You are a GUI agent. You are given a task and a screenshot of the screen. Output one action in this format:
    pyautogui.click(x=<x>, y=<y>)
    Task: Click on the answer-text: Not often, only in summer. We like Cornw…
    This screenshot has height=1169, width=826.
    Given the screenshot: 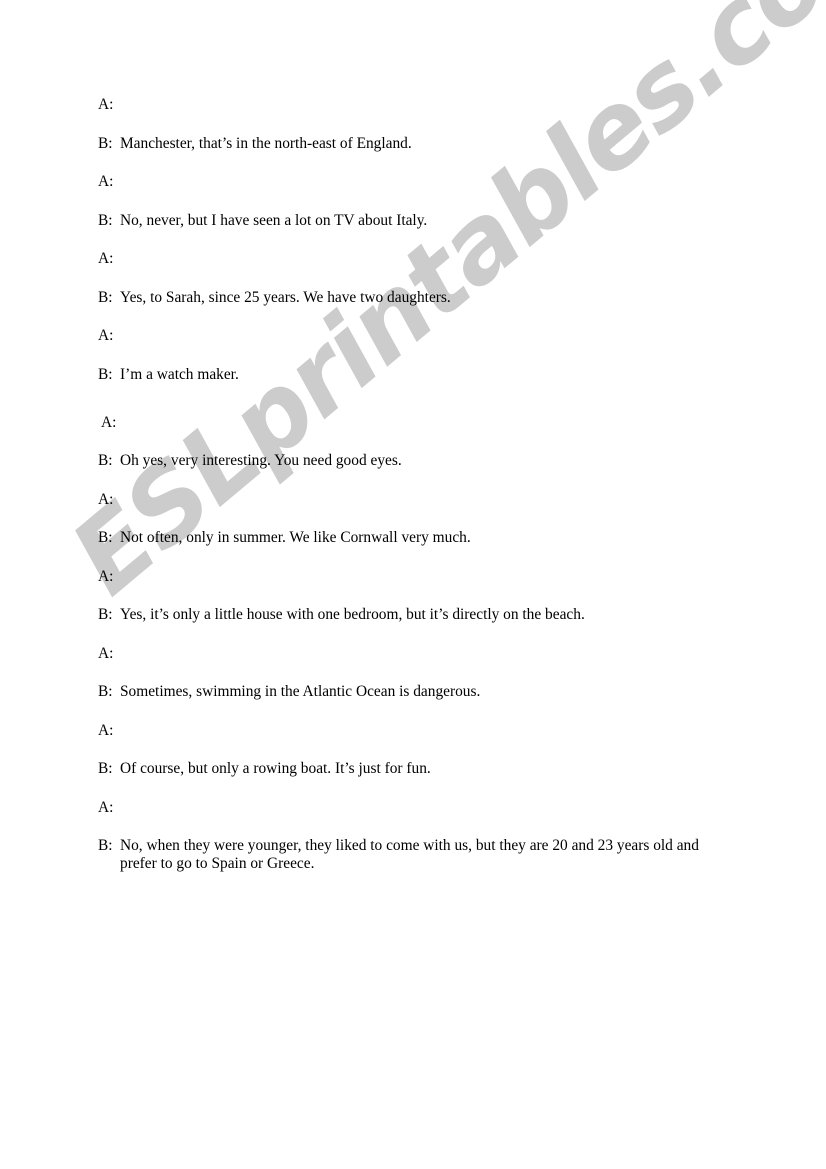 What is the action you would take?
    pyautogui.click(x=295, y=537)
    